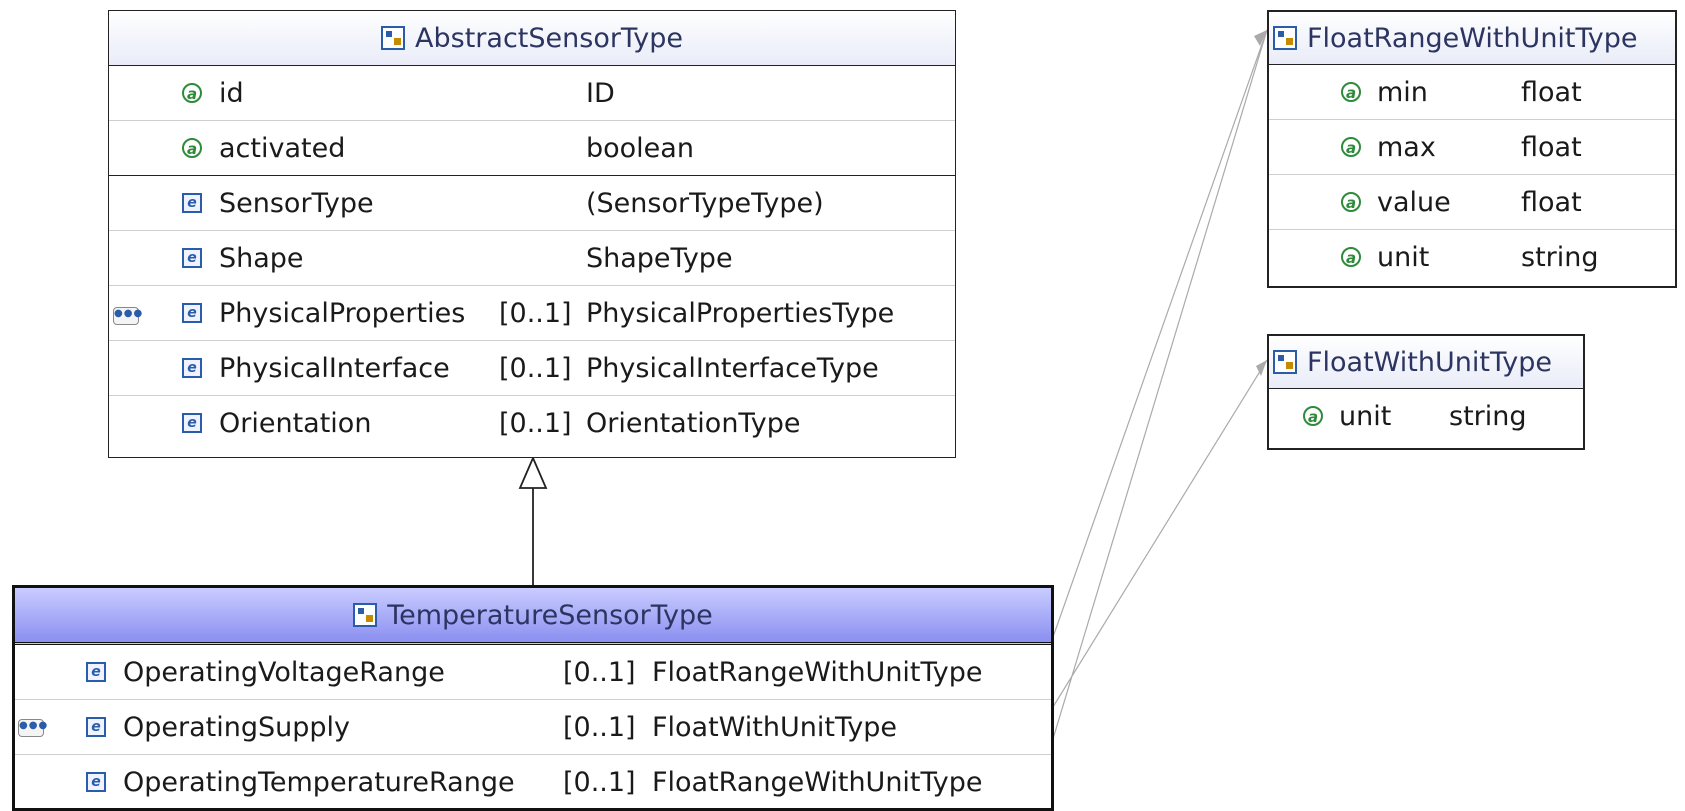 Image resolution: width=1685 pixels, height=811 pixels. Describe the element at coordinates (532, 93) in the screenshot. I see `attribute-row: a id ID` at that location.